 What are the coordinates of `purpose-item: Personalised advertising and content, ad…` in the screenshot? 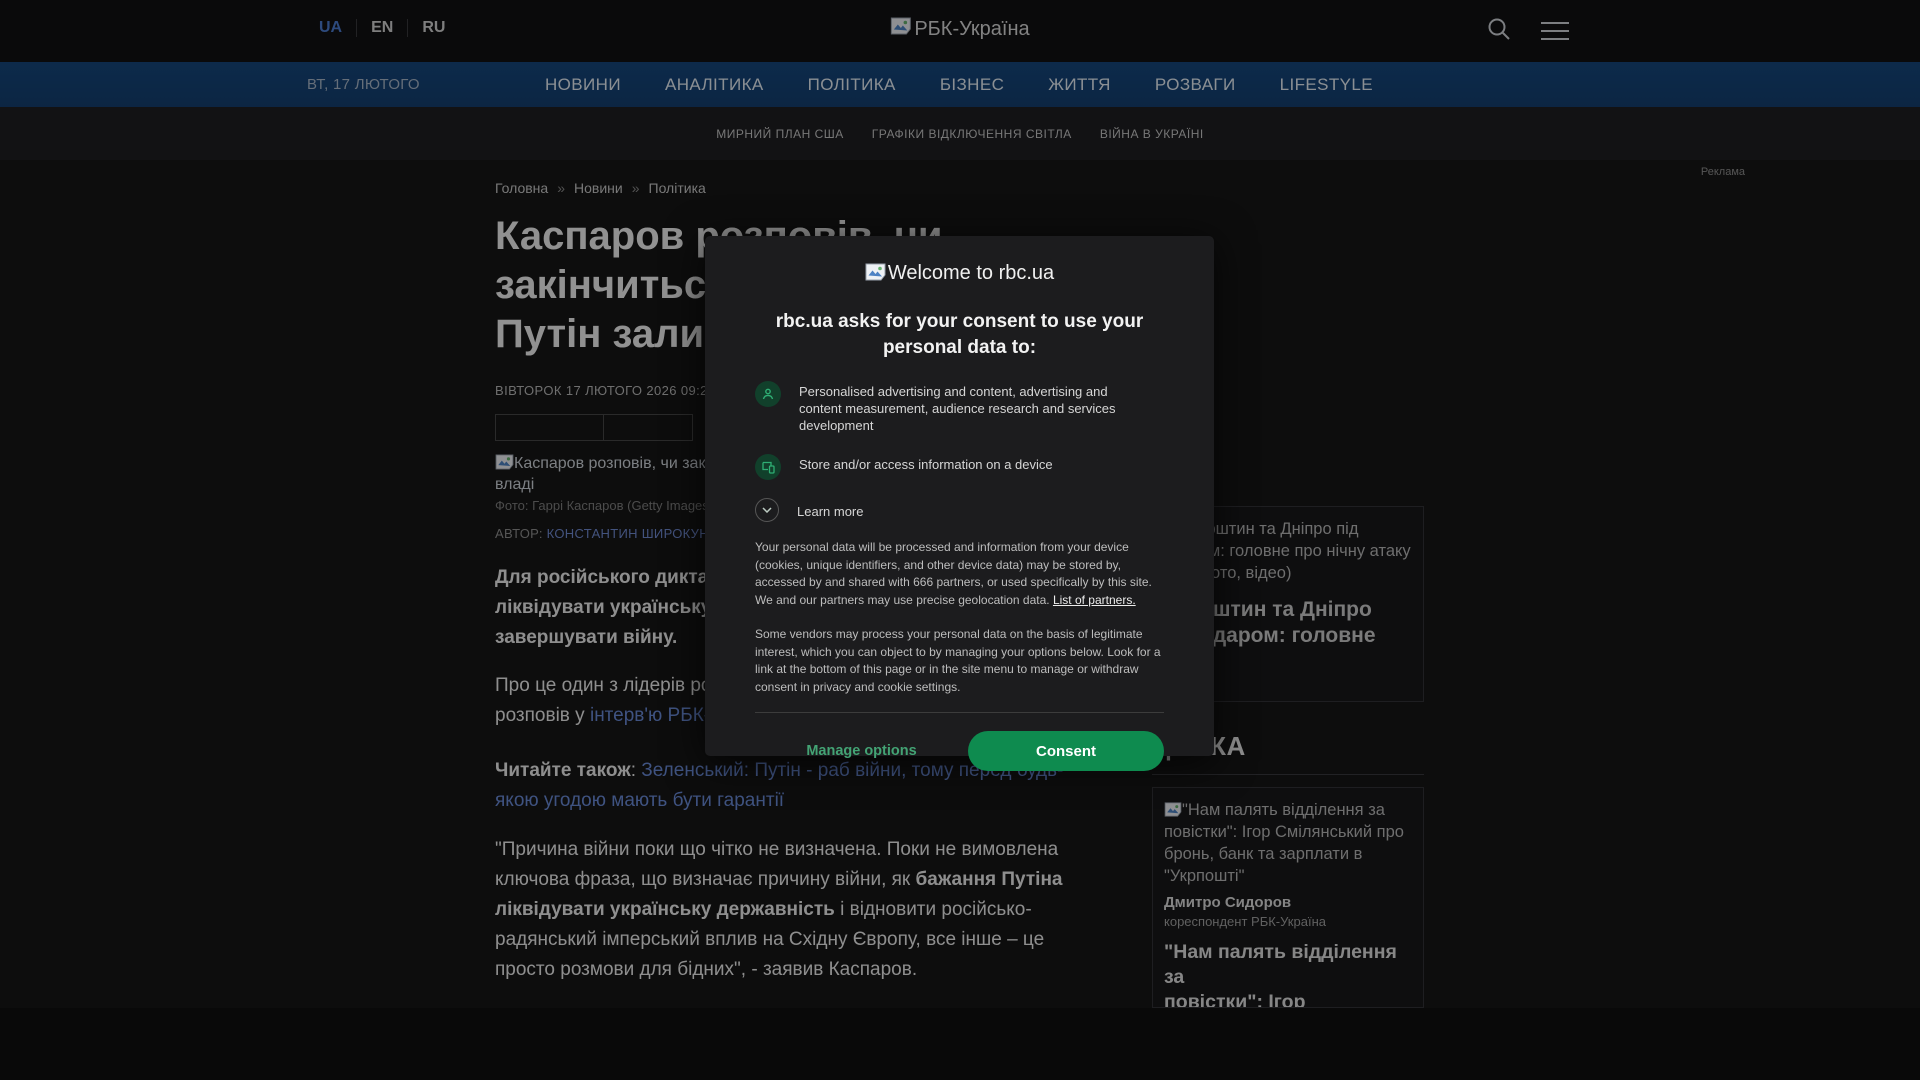 It's located at (959, 407).